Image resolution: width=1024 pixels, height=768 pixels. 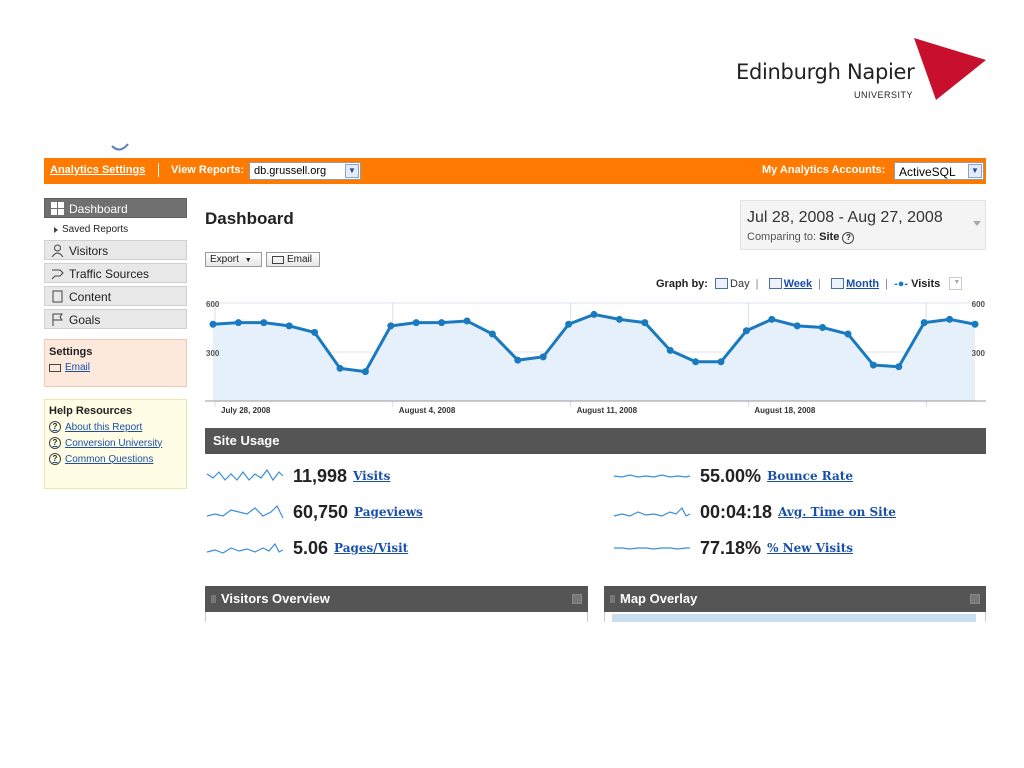 What do you see at coordinates (371, 476) in the screenshot?
I see `metric-link-visits: Visits` at bounding box center [371, 476].